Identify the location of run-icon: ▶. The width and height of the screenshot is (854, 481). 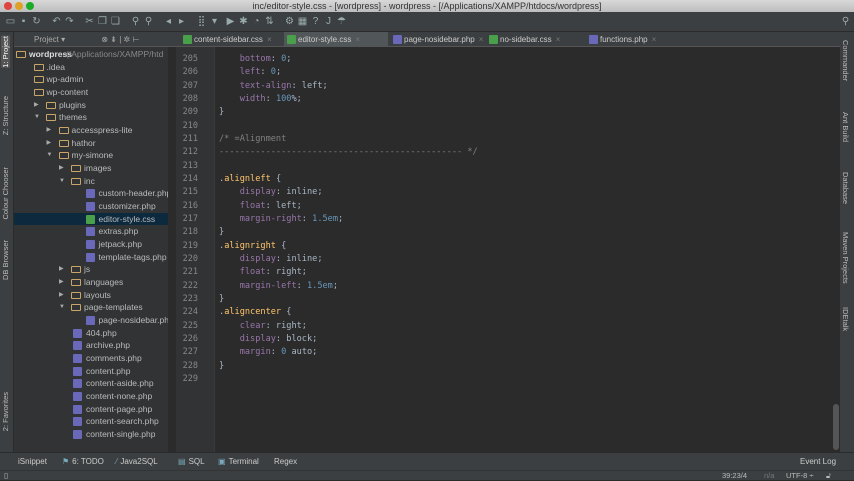
(230, 21).